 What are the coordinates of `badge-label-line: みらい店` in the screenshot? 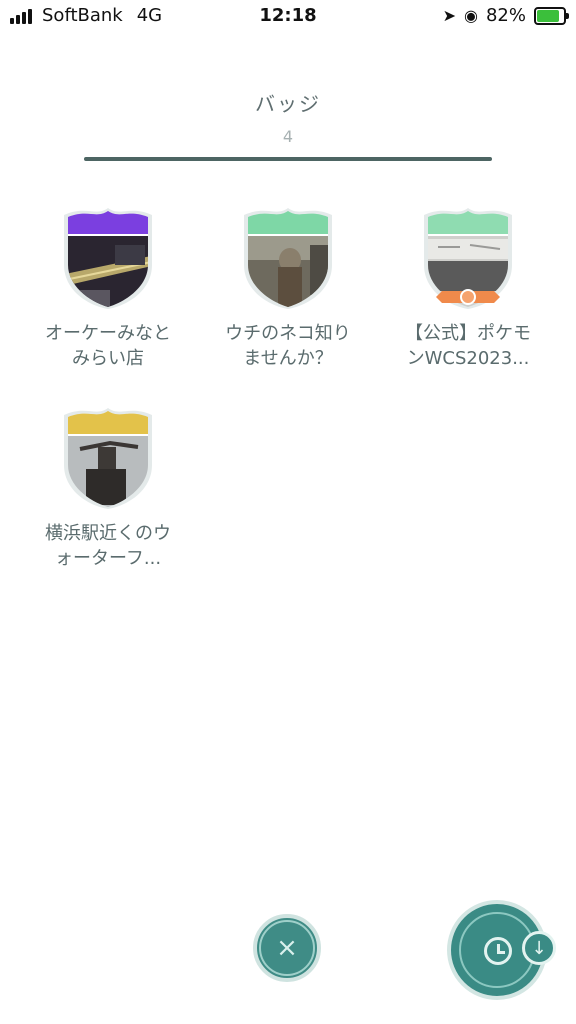 It's located at (108, 358).